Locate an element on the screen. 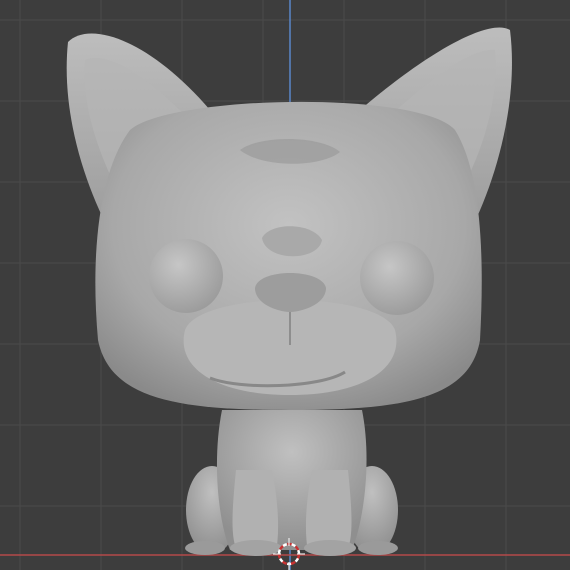 The height and width of the screenshot is (570, 570). left-eye is located at coordinates (186, 276).